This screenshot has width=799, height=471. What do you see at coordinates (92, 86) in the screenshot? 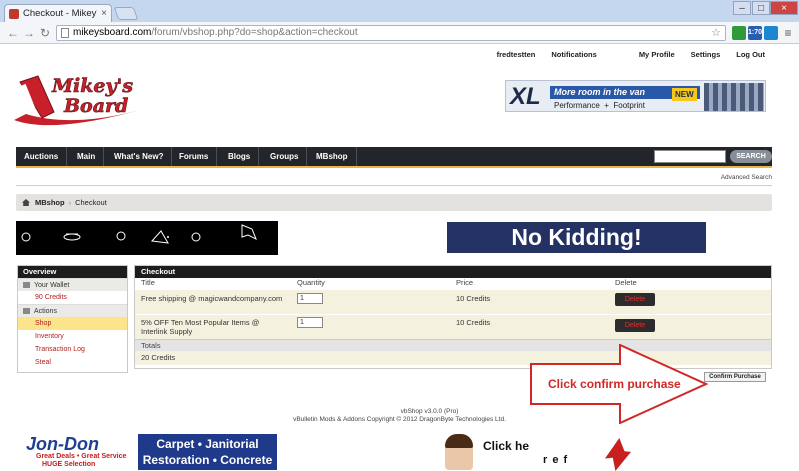
I see `logo-line1: Mikey's` at bounding box center [92, 86].